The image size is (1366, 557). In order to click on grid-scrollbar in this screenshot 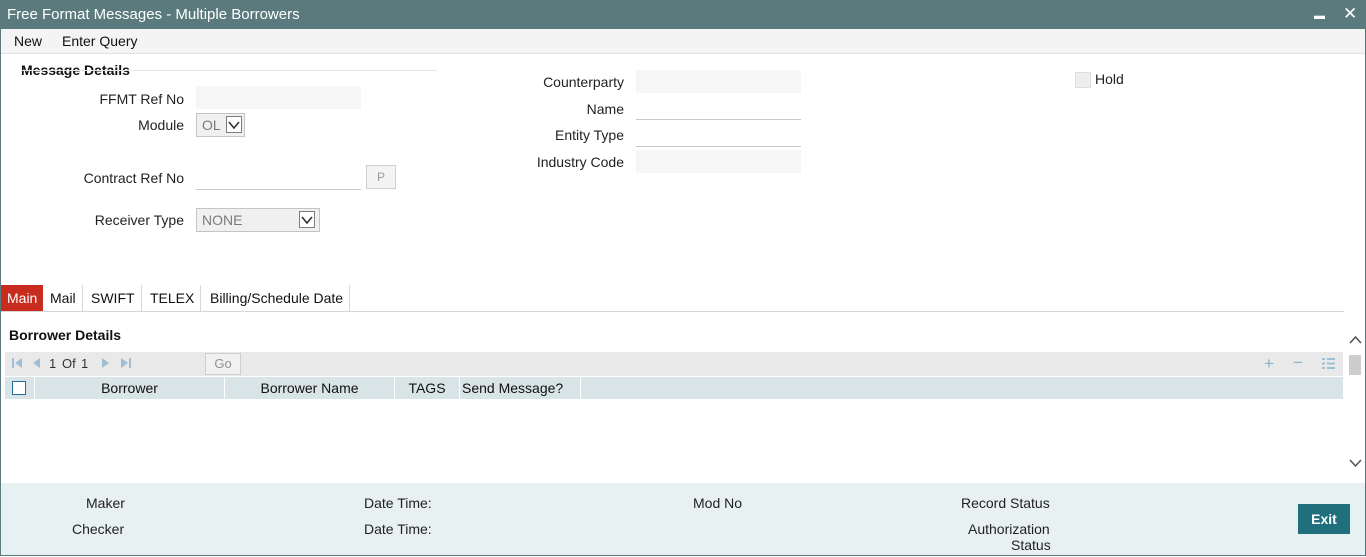, I will do `click(1355, 396)`.